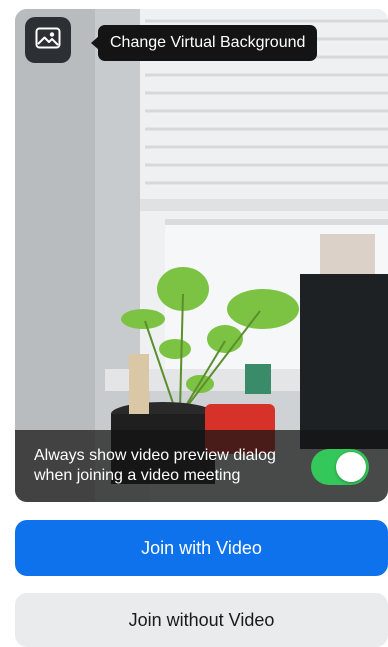 Image resolution: width=388 pixels, height=647 pixels. What do you see at coordinates (137, 475) in the screenshot?
I see `always-show-preview-line2: when joining a video meeting` at bounding box center [137, 475].